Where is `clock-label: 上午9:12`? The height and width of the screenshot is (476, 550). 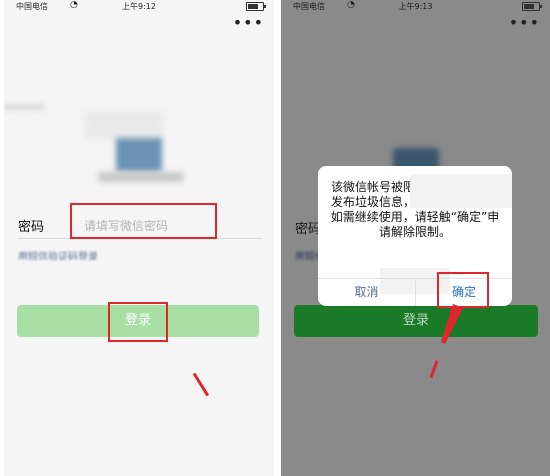 clock-label: 上午9:12 is located at coordinates (139, 6).